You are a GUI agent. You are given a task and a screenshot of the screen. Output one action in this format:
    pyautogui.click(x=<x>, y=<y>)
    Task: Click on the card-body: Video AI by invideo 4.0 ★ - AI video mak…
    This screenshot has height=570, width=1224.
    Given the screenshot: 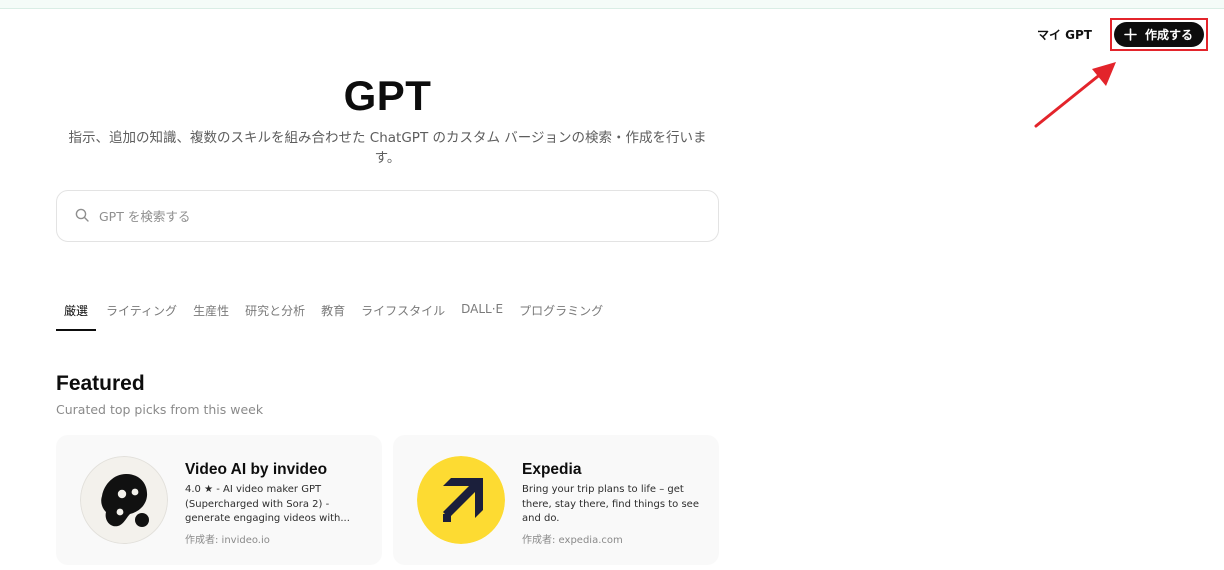 What is the action you would take?
    pyautogui.click(x=275, y=503)
    